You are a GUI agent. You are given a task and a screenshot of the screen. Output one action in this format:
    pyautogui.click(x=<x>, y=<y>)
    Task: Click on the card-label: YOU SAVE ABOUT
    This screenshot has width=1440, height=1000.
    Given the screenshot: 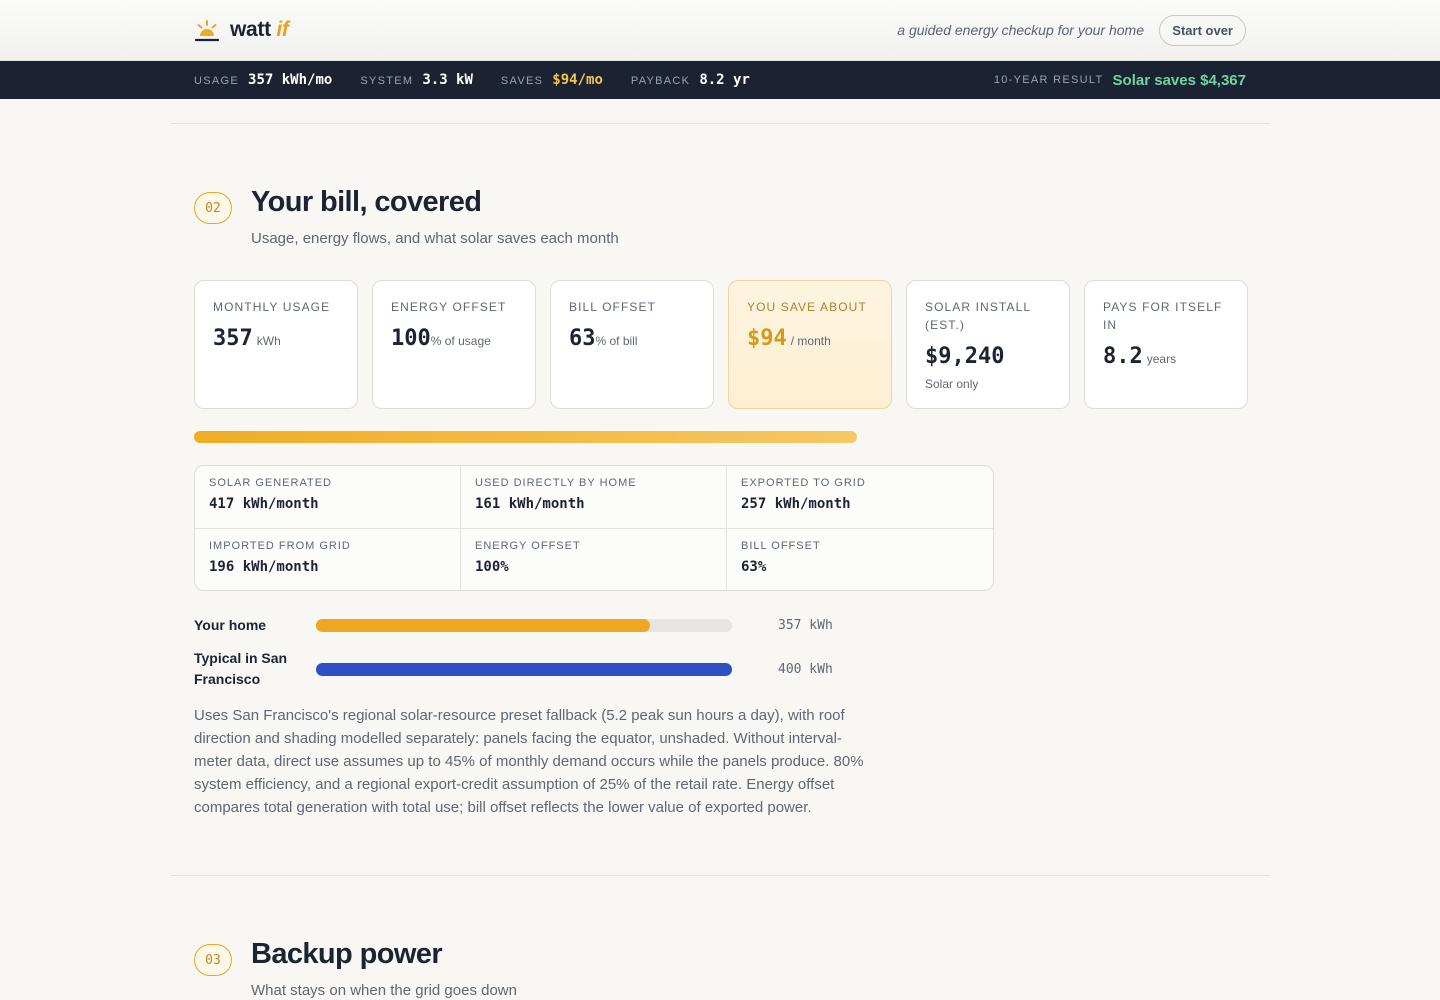 What is the action you would take?
    pyautogui.click(x=807, y=307)
    